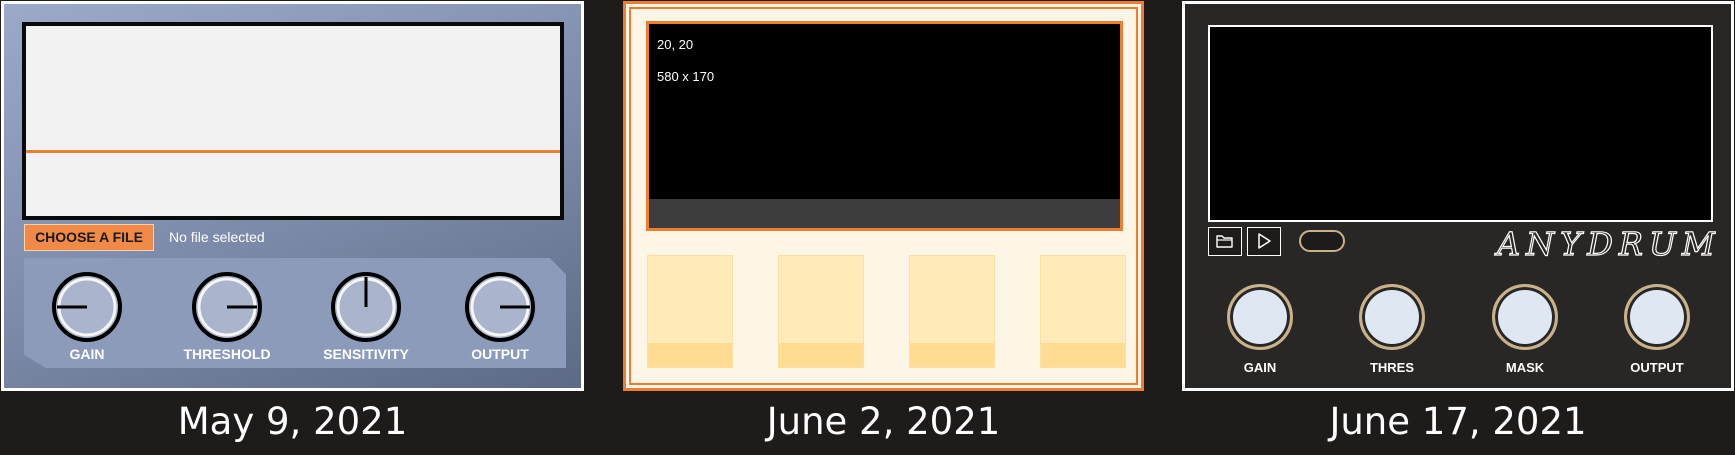 This screenshot has width=1735, height=455. I want to click on mask-knob, so click(1525, 317).